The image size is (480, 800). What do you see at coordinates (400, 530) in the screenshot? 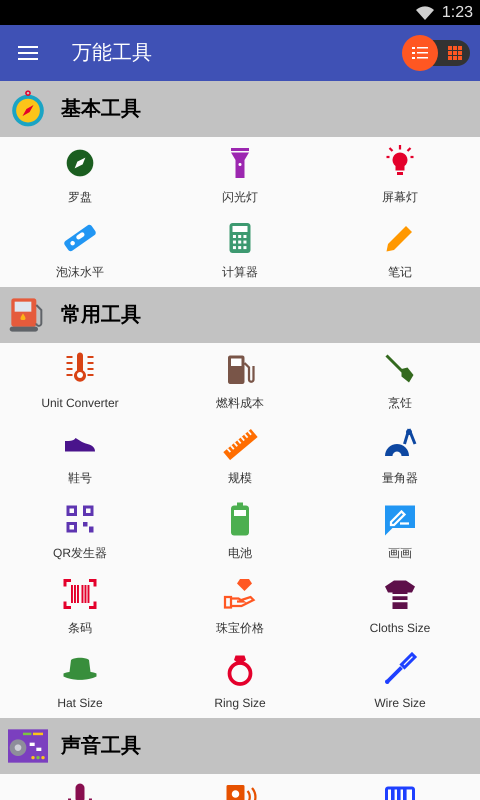
I see `tool-item: 画画` at bounding box center [400, 530].